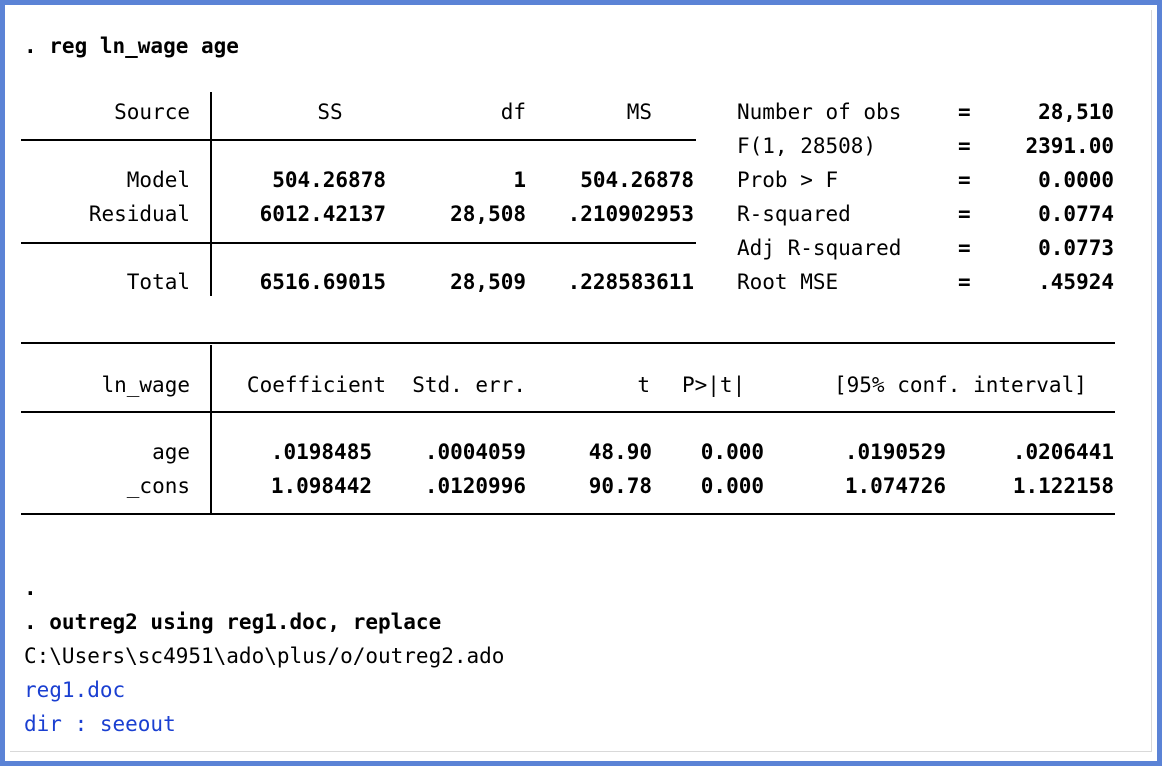  Describe the element at coordinates (488, 214) in the screenshot. I see `anova-df: 28,508` at that location.